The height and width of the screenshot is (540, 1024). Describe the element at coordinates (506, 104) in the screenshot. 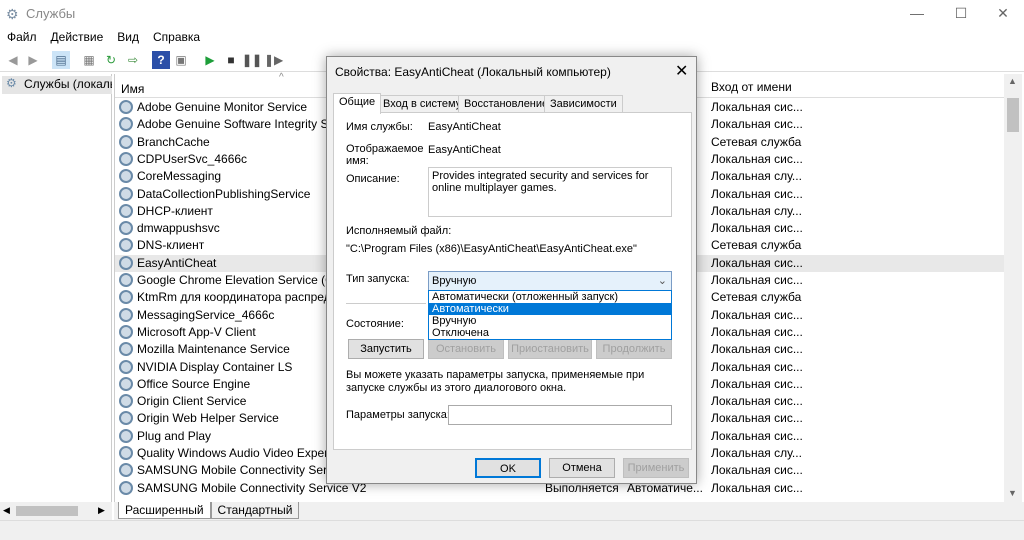

I see `tab-recovery: Восстановление` at that location.